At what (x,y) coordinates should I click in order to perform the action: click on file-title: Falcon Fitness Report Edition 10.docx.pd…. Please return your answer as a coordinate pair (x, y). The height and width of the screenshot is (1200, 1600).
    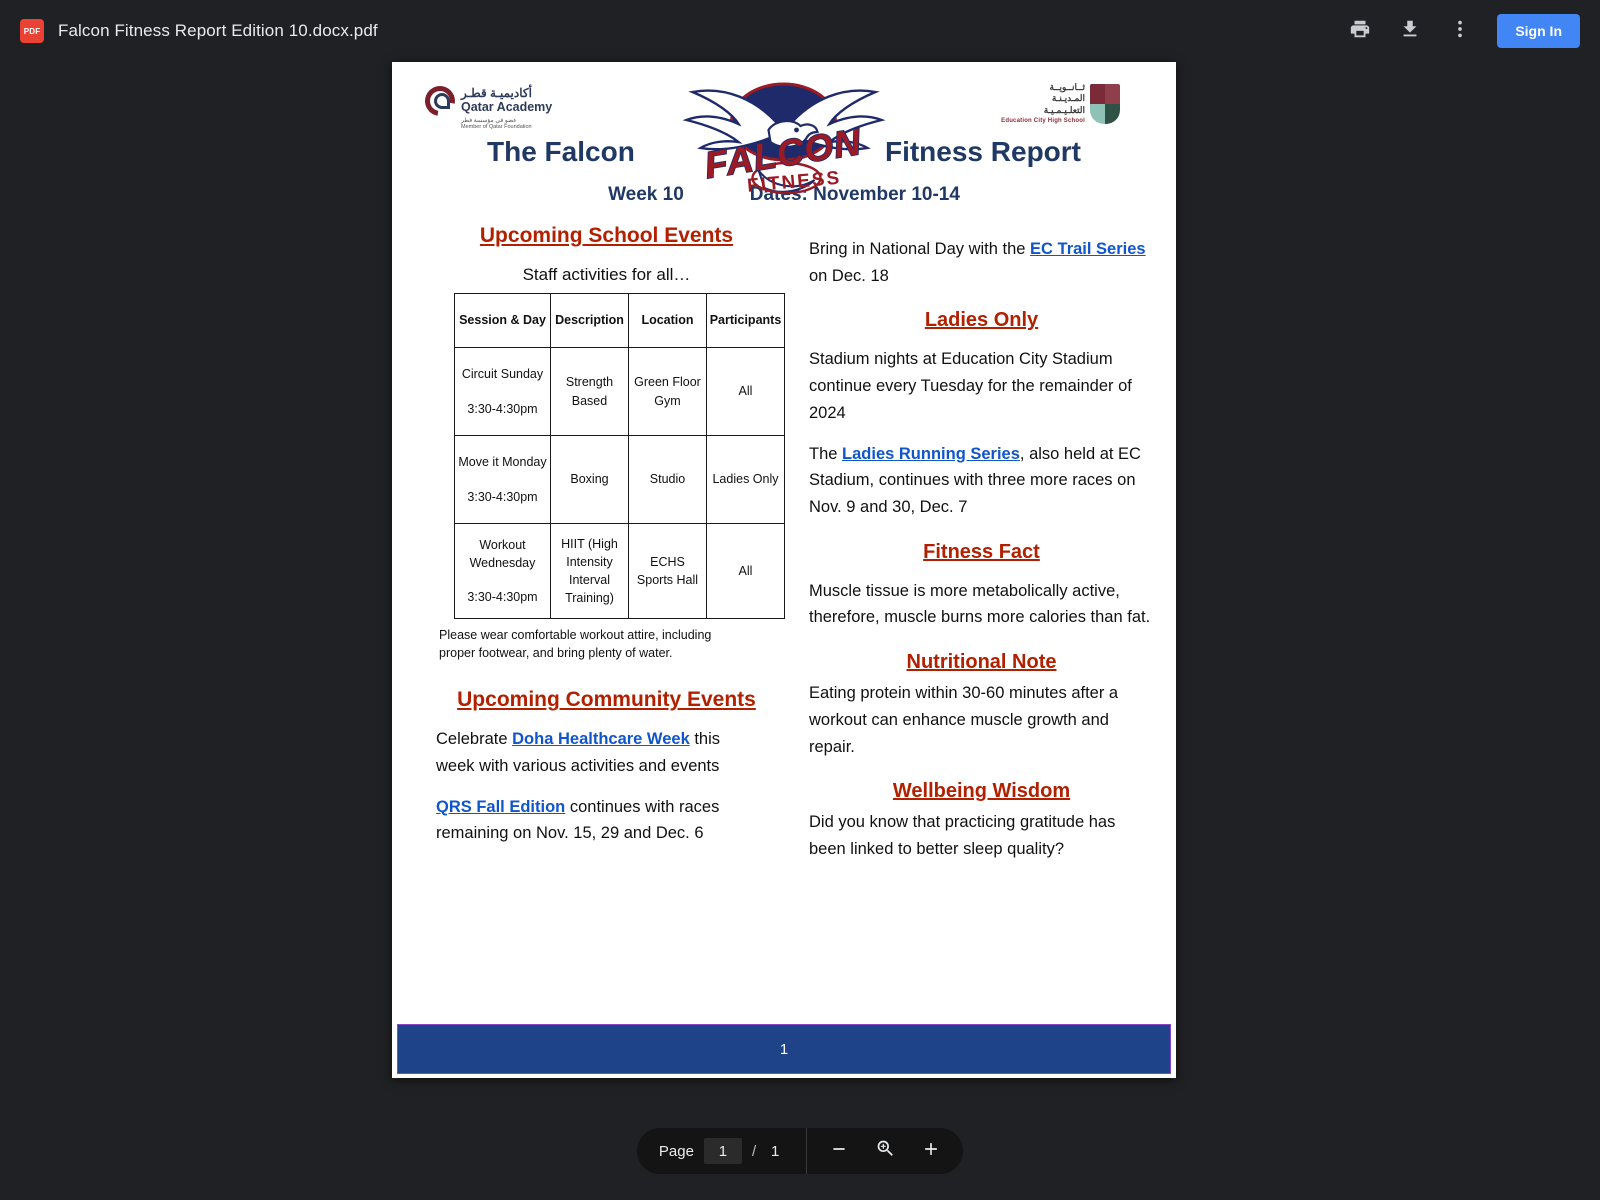
    Looking at the image, I should click on (218, 30).